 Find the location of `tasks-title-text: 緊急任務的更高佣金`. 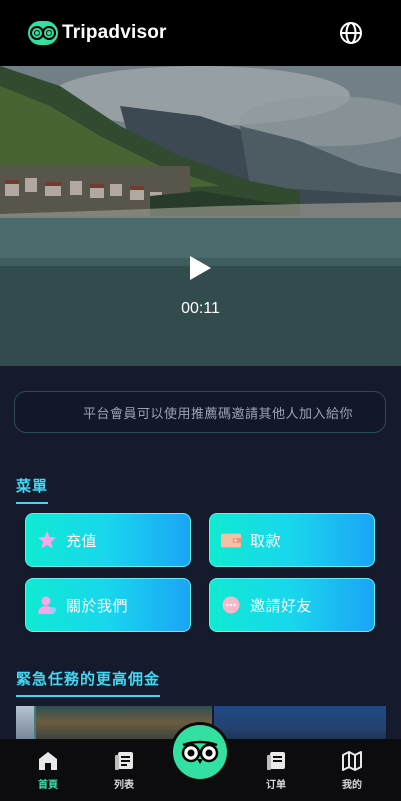

tasks-title-text: 緊急任務的更高佣金 is located at coordinates (88, 679).